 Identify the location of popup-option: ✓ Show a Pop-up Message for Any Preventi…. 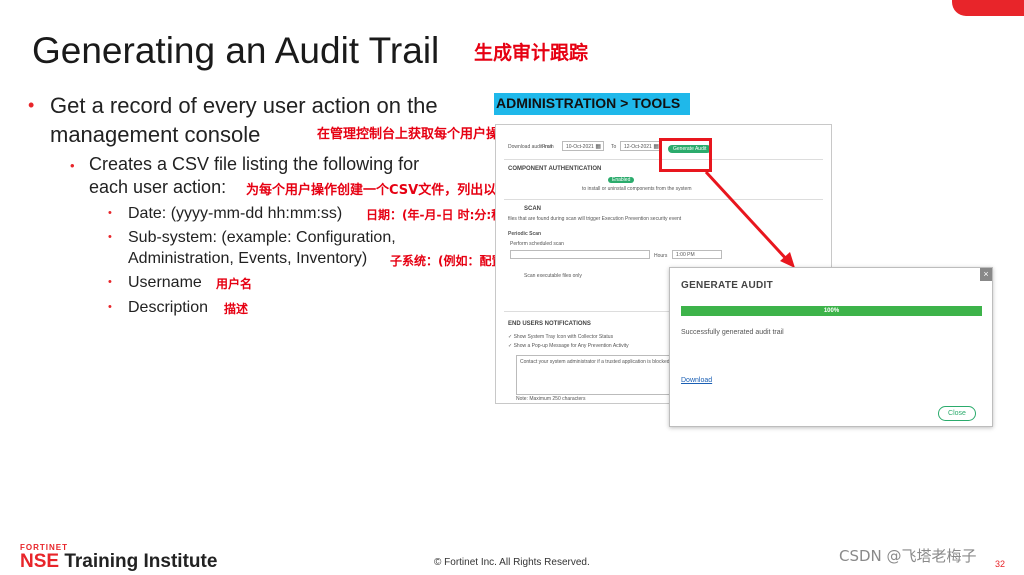
(568, 346).